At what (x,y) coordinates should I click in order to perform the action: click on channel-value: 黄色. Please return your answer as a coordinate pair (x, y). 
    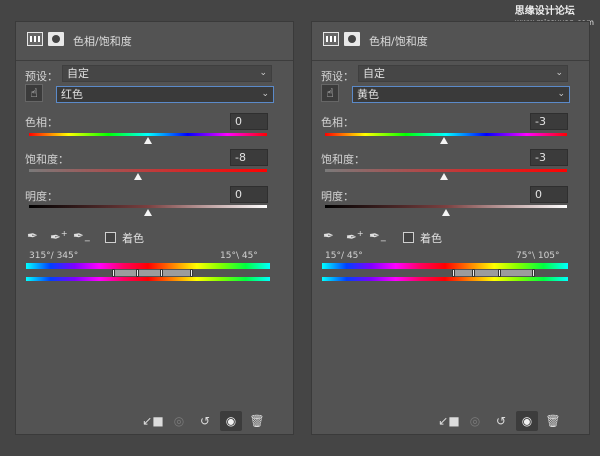
    Looking at the image, I should click on (368, 94).